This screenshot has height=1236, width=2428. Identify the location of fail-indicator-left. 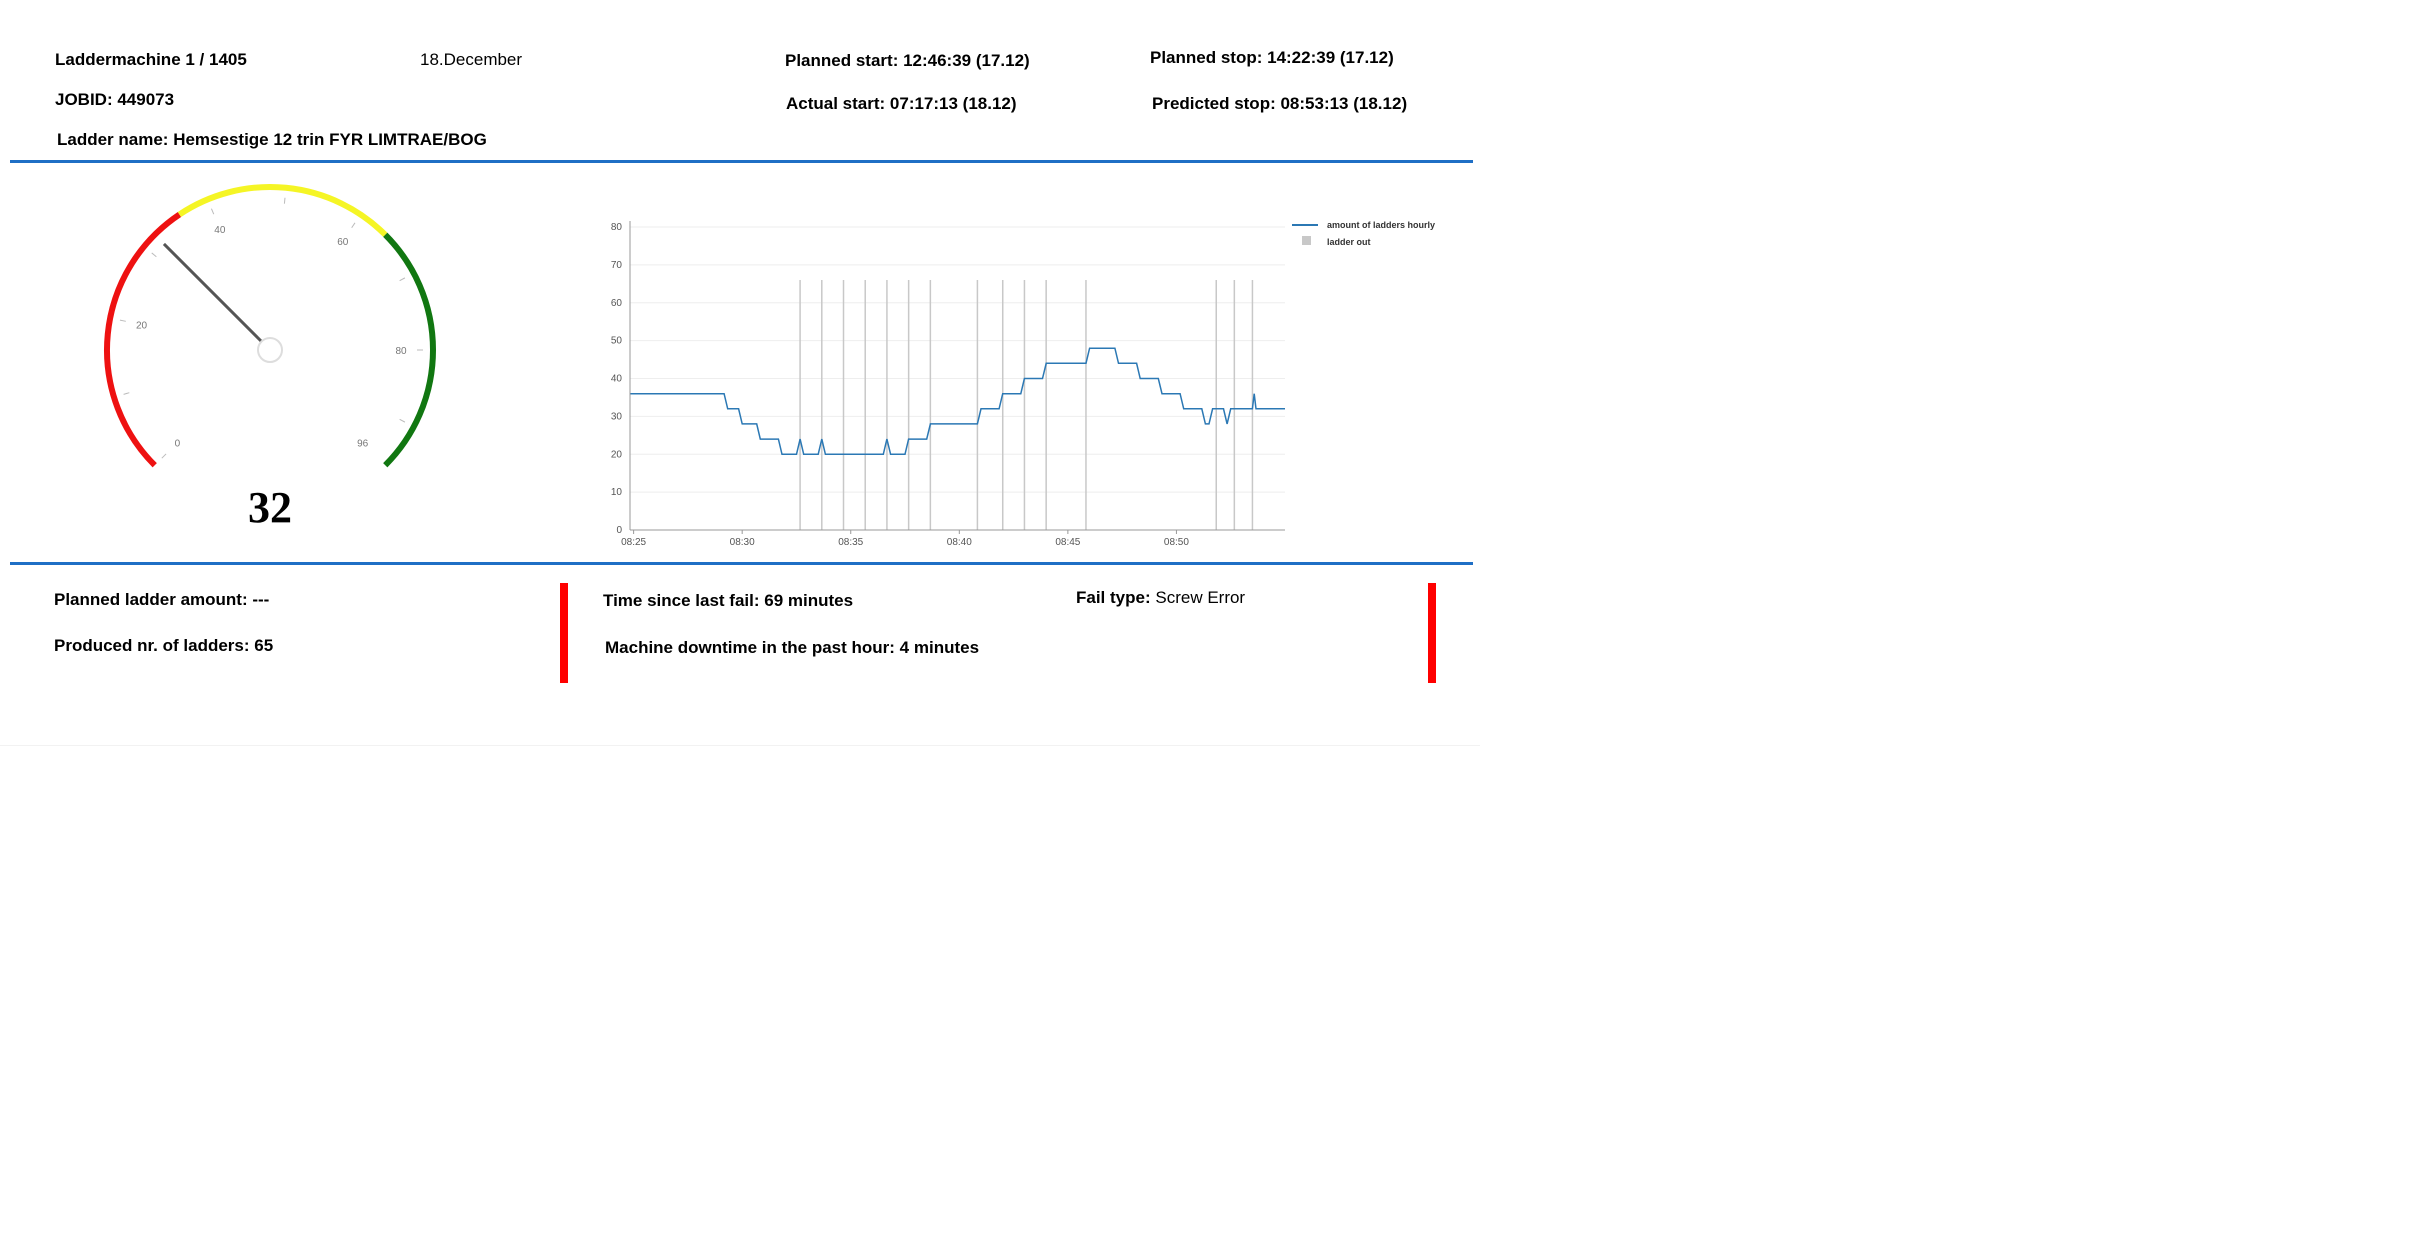
(564, 633).